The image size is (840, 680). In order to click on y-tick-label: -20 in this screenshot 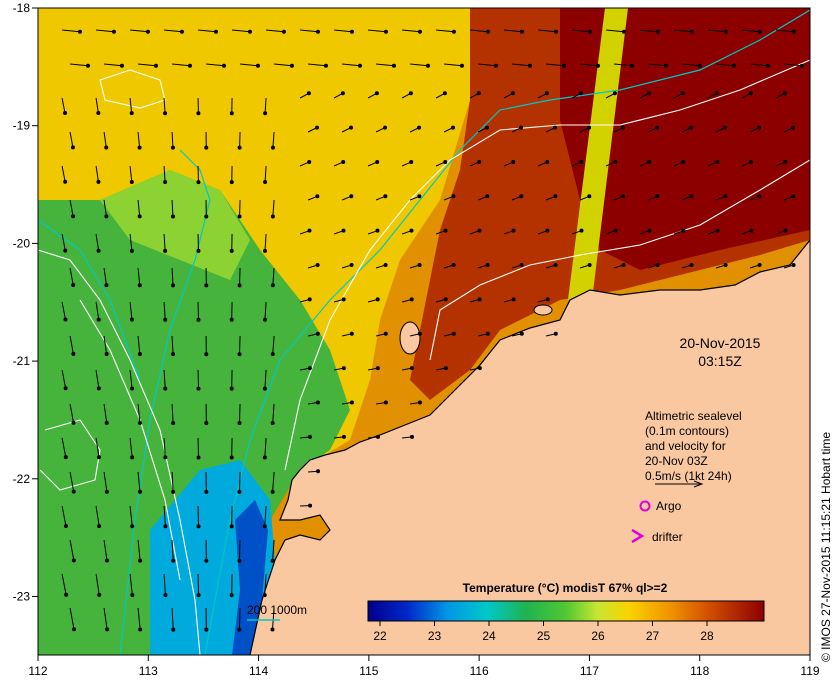, I will do `click(22, 243)`.